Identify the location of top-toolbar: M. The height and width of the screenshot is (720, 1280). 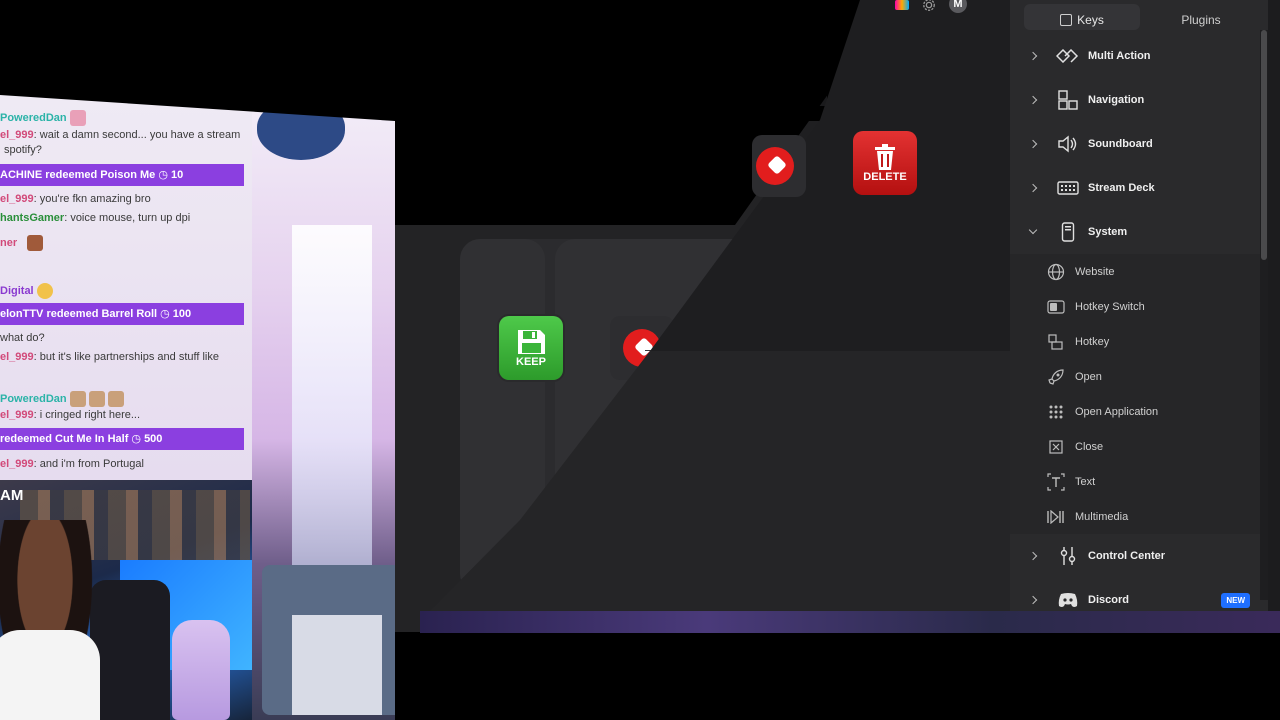
(931, 7).